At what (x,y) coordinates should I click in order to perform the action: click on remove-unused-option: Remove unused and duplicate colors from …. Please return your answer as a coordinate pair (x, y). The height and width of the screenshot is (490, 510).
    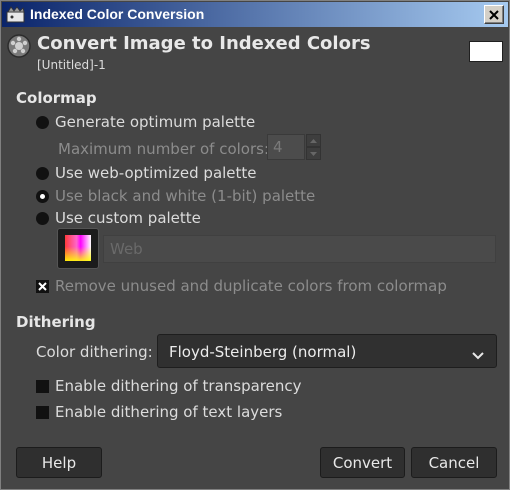
    Looking at the image, I should click on (241, 286).